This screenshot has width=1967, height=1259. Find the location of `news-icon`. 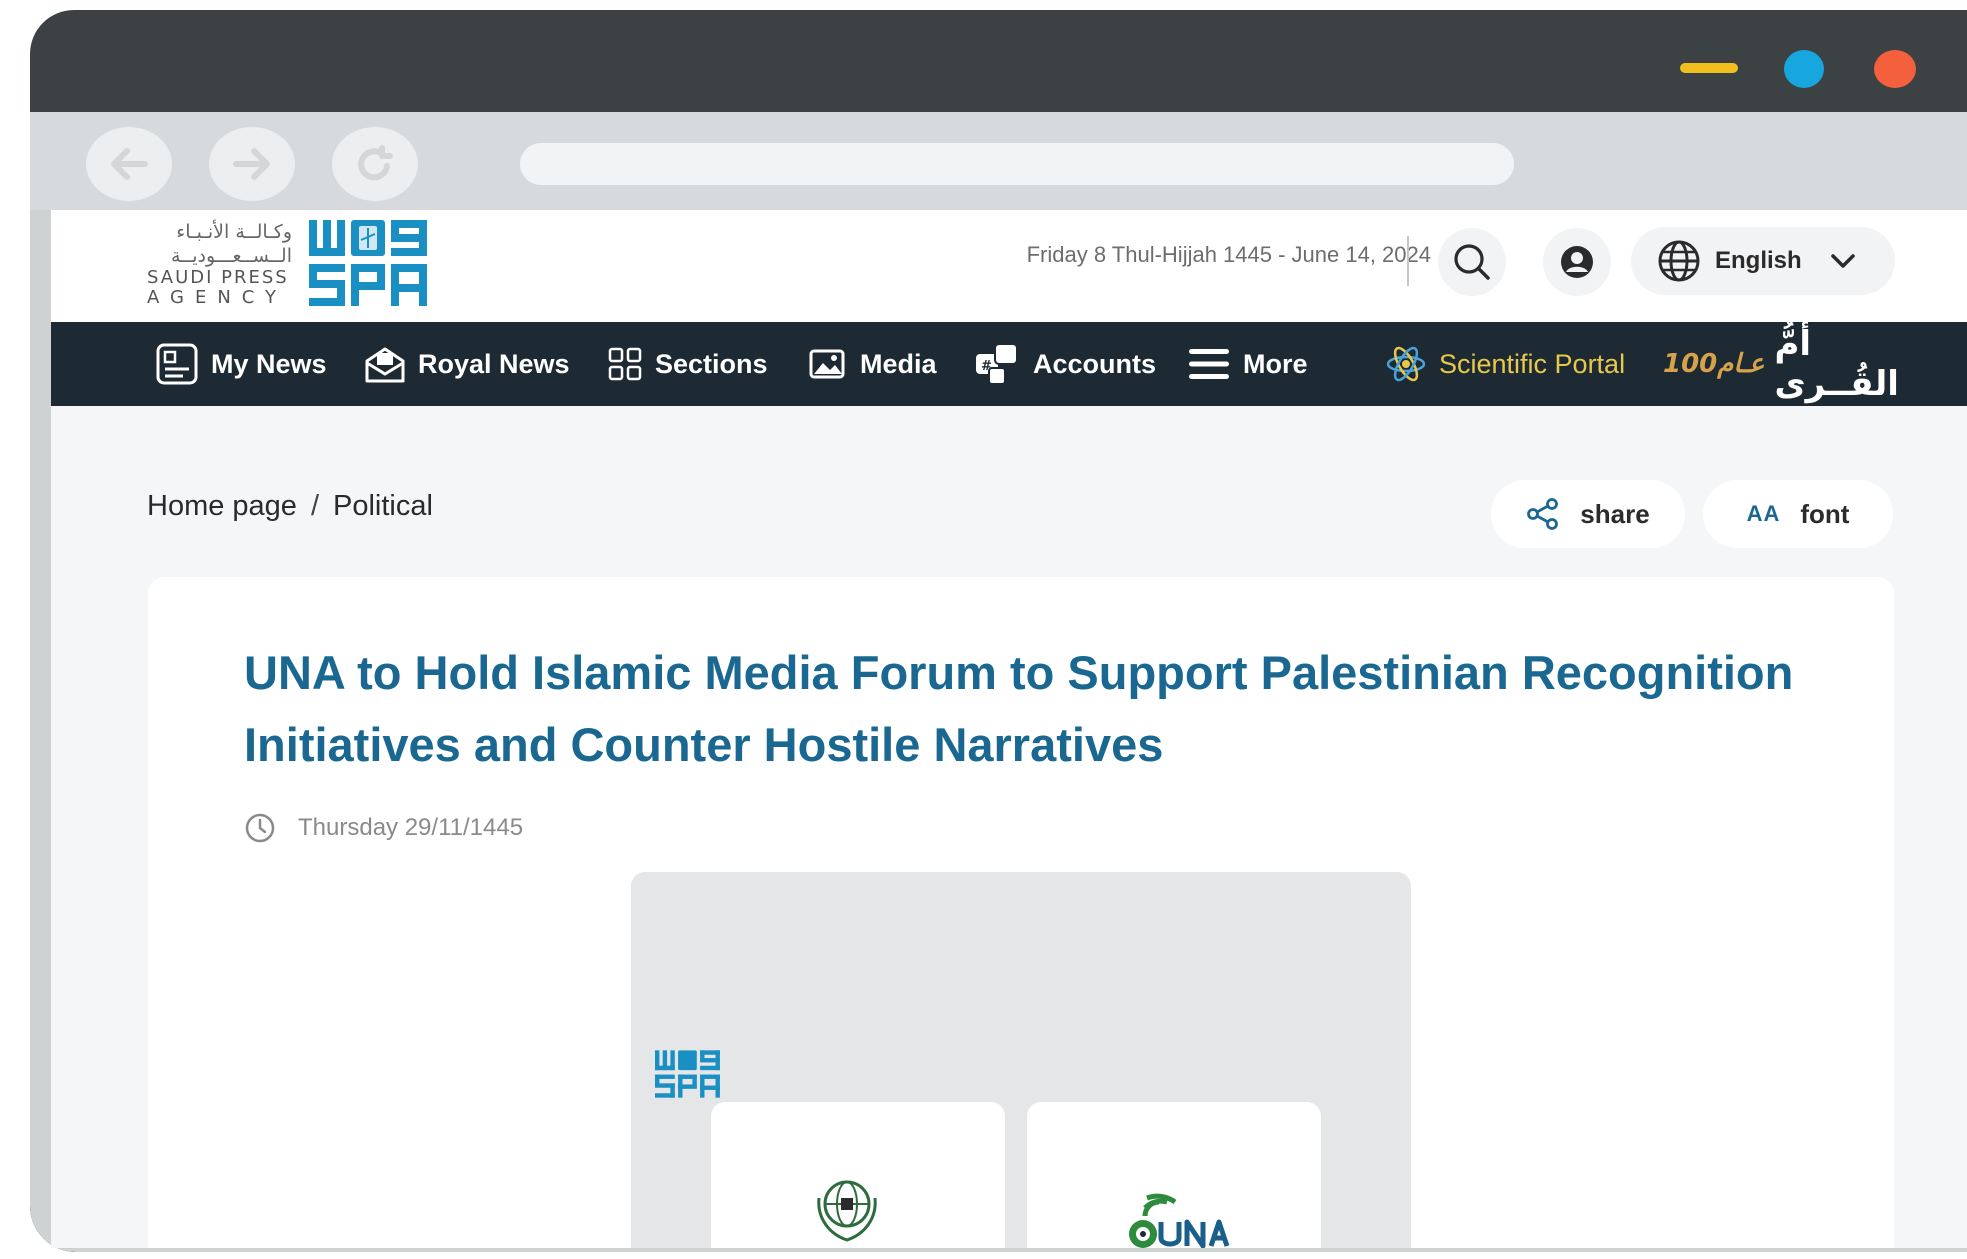

news-icon is located at coordinates (177, 364).